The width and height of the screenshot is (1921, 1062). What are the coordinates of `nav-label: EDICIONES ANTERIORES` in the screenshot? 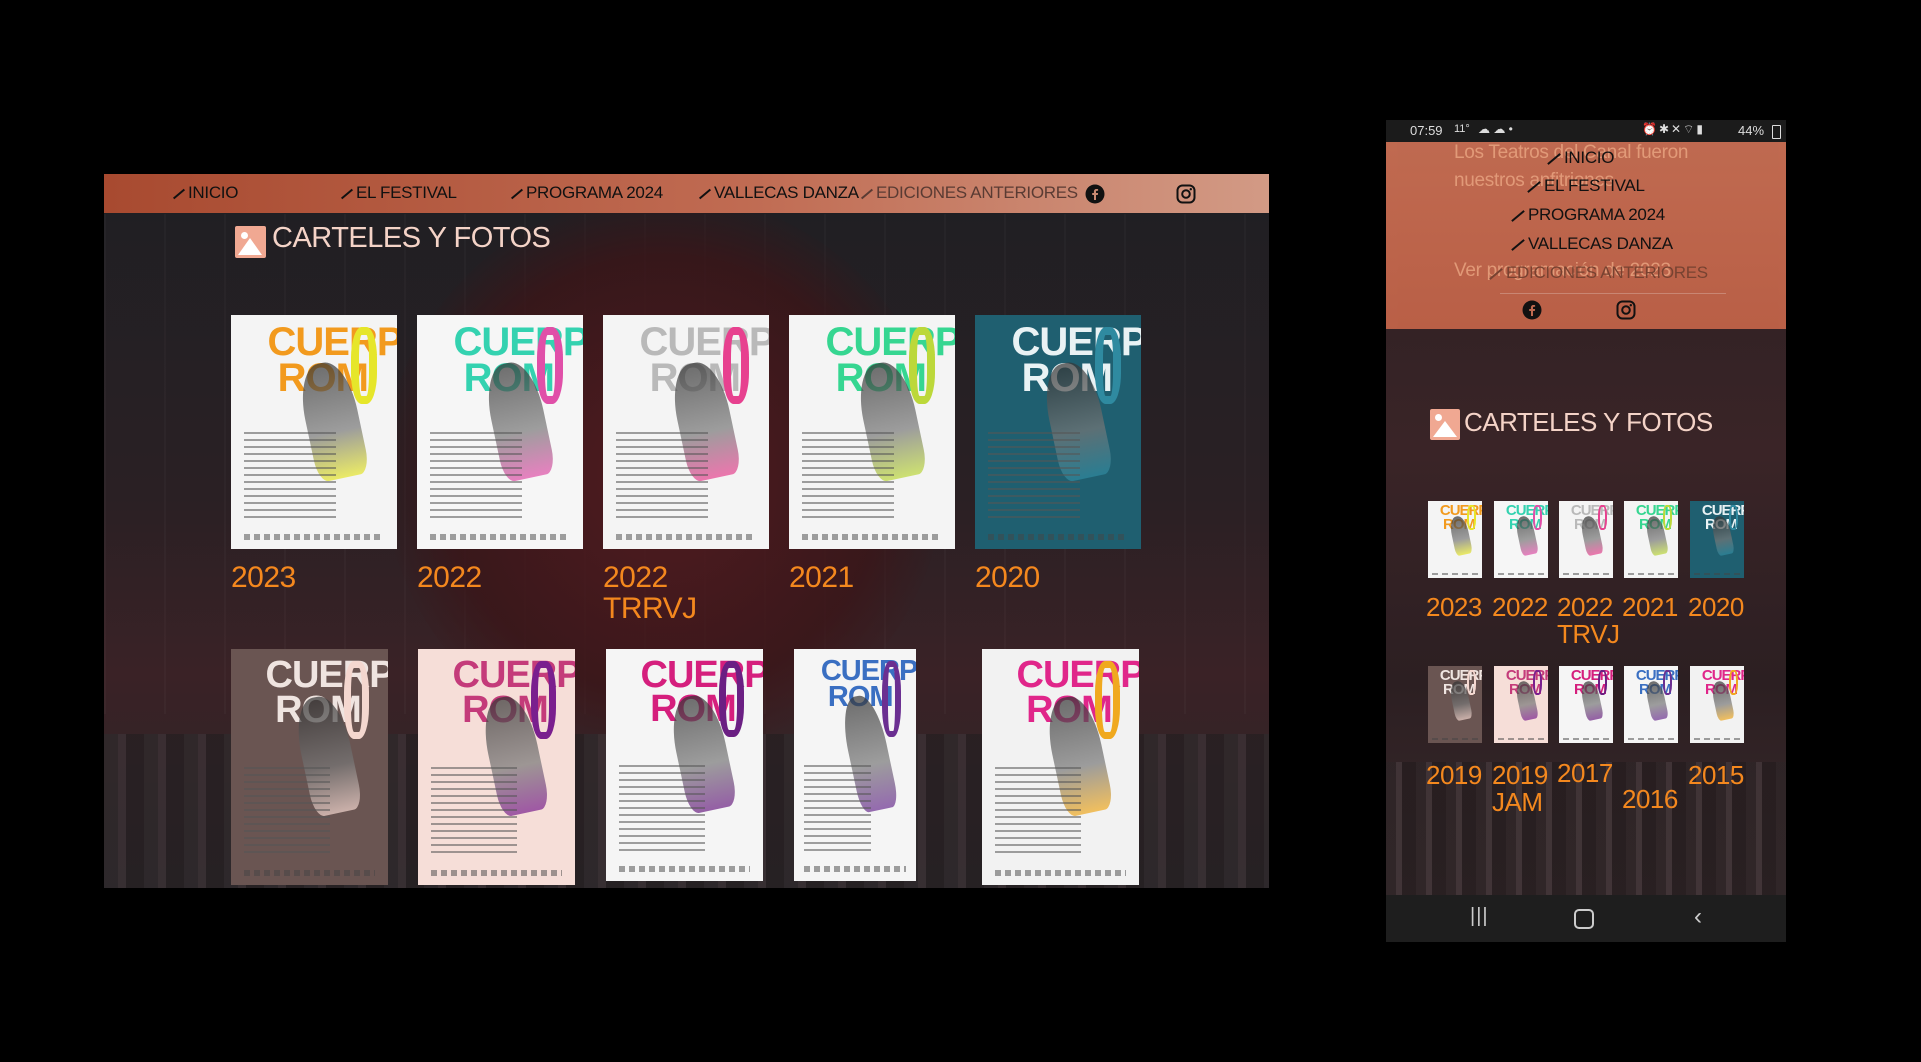 It's located at (1607, 272).